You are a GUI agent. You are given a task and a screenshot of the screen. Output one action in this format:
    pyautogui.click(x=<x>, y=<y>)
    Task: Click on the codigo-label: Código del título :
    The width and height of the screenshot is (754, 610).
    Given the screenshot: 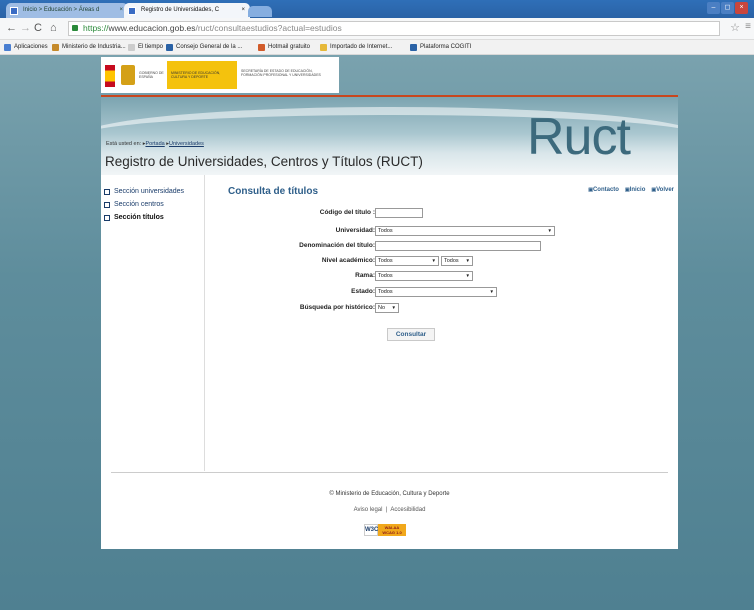 What is the action you would take?
    pyautogui.click(x=347, y=212)
    